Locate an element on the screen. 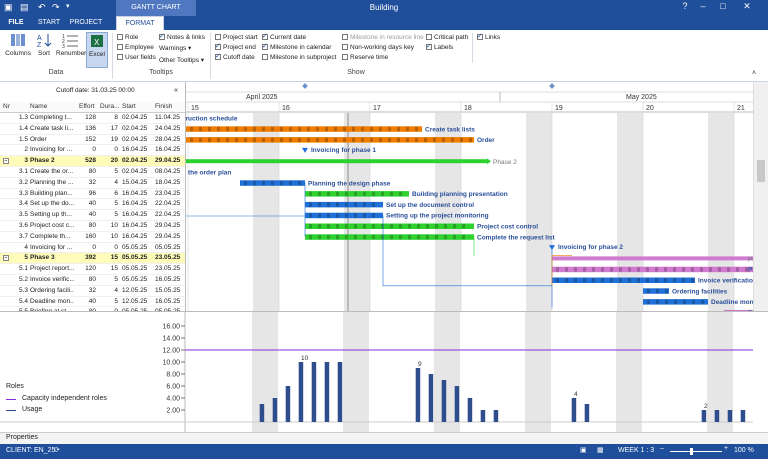 The height and width of the screenshot is (459, 768). table-row: 1.3 Completing t... 128 8 02.04.25 11.04.25 is located at coordinates (92, 118).